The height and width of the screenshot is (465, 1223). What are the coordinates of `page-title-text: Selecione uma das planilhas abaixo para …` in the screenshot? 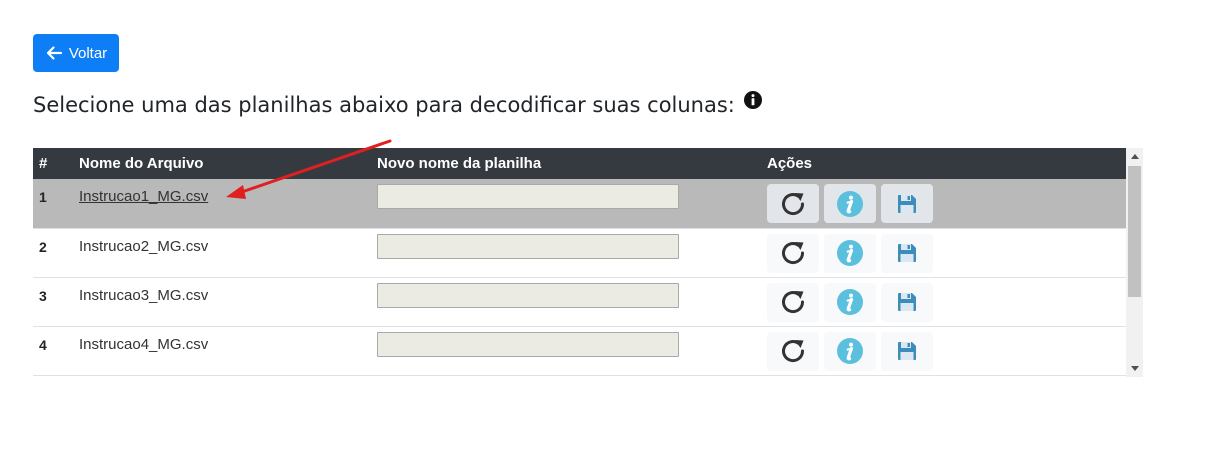 It's located at (384, 105).